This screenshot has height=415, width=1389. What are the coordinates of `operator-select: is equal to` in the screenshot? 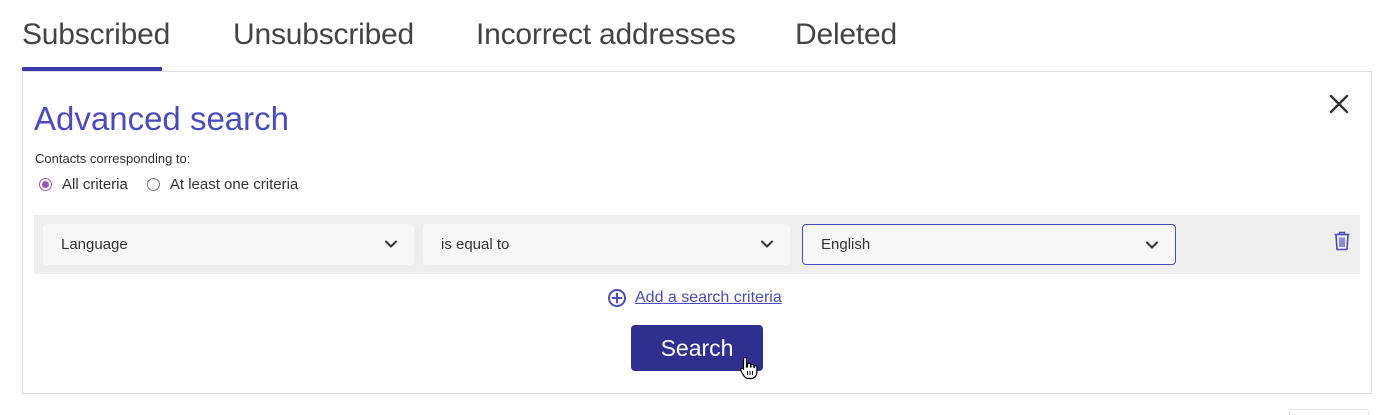 It's located at (606, 244).